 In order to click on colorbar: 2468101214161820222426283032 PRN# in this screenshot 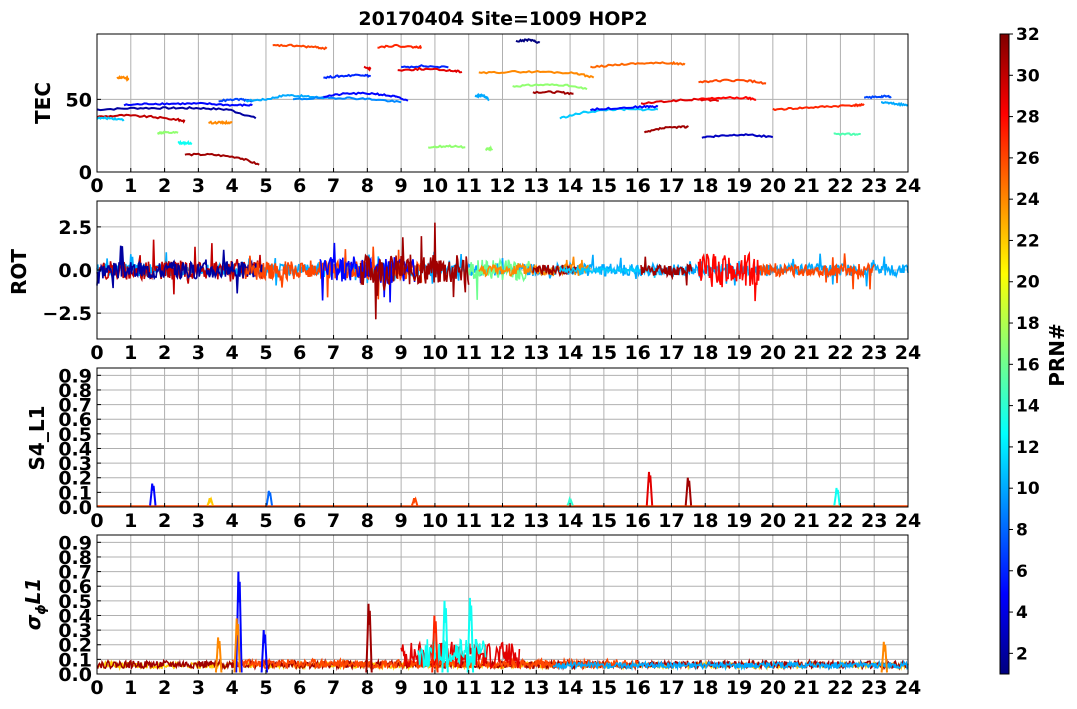, I will do `click(1034, 350)`.